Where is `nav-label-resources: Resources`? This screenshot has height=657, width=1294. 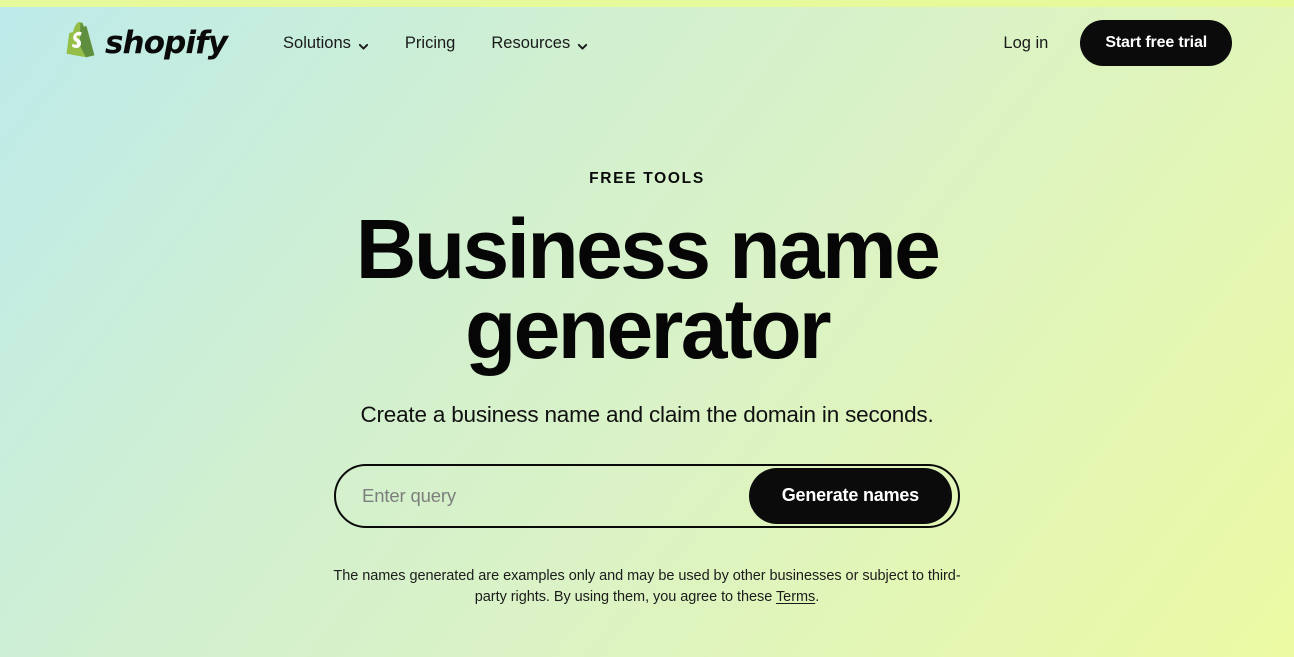 nav-label-resources: Resources is located at coordinates (531, 42).